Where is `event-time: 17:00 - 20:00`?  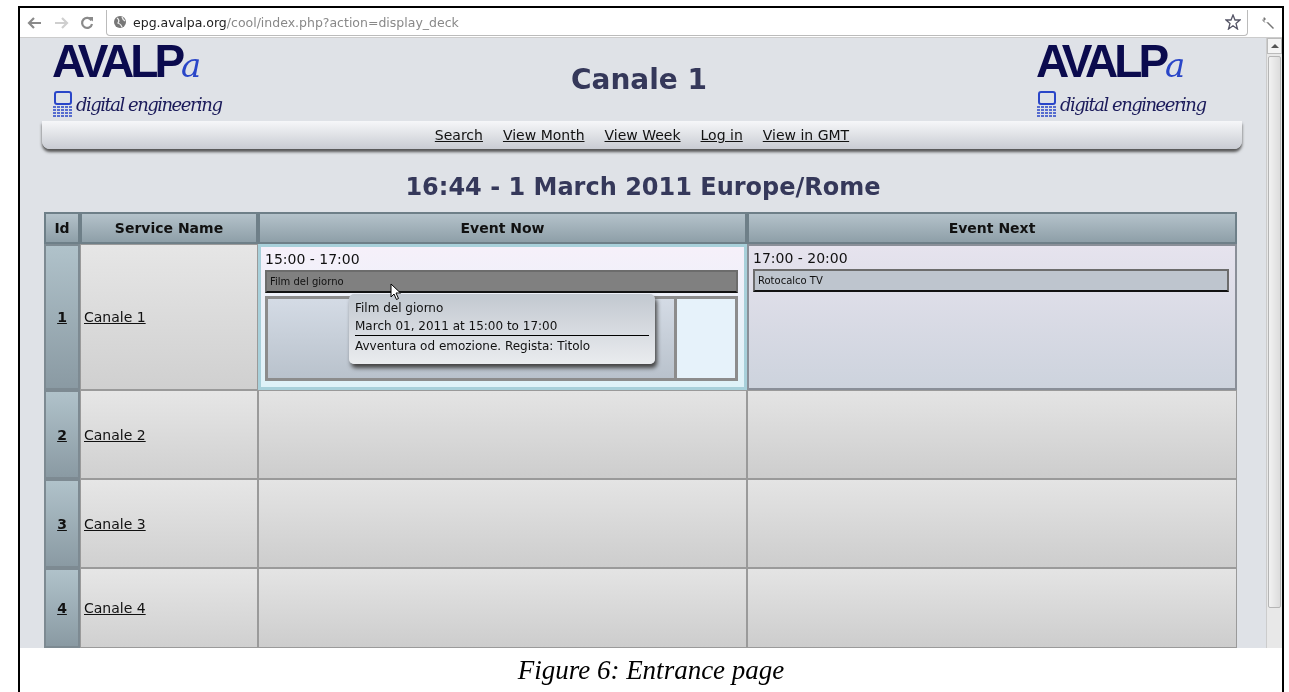
event-time: 17:00 - 20:00 is located at coordinates (801, 258).